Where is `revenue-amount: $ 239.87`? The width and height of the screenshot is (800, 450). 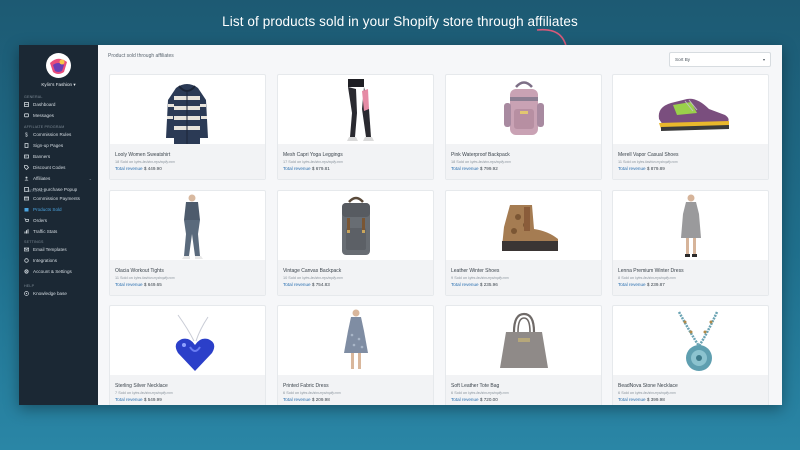
revenue-amount: $ 239.87 is located at coordinates (655, 284).